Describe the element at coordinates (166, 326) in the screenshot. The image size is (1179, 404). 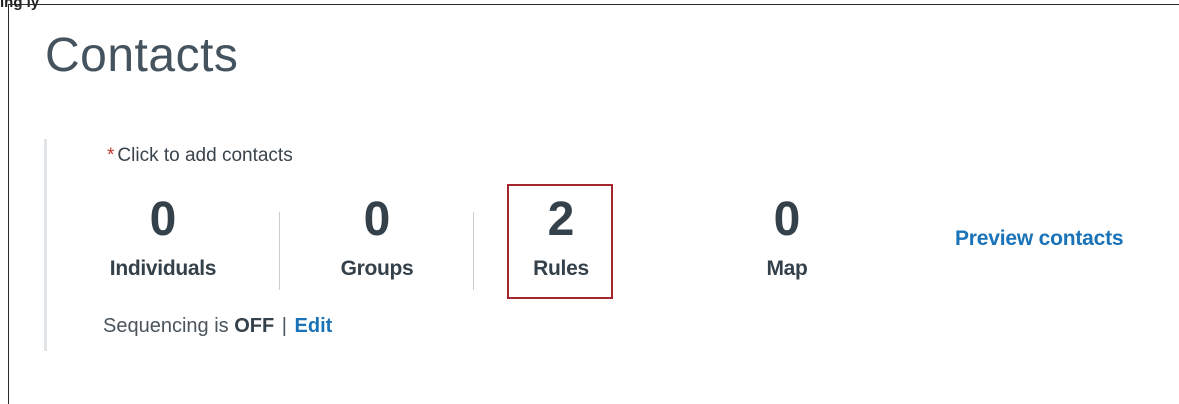
I see `sequencing-prefix: Sequencing is` at that location.